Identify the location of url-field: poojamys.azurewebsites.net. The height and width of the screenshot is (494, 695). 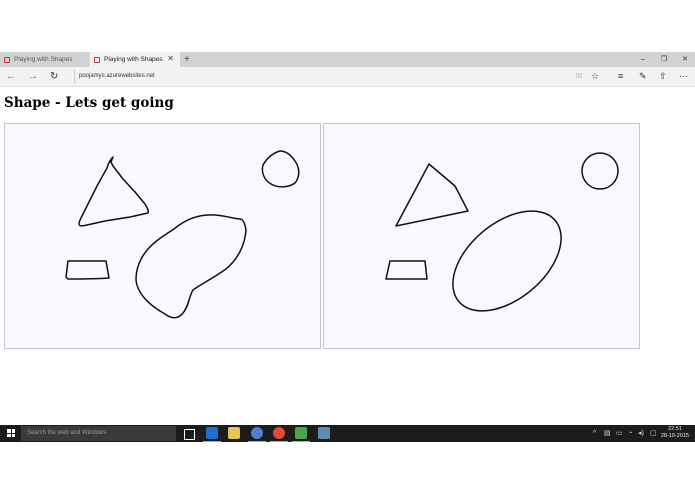
(114, 76).